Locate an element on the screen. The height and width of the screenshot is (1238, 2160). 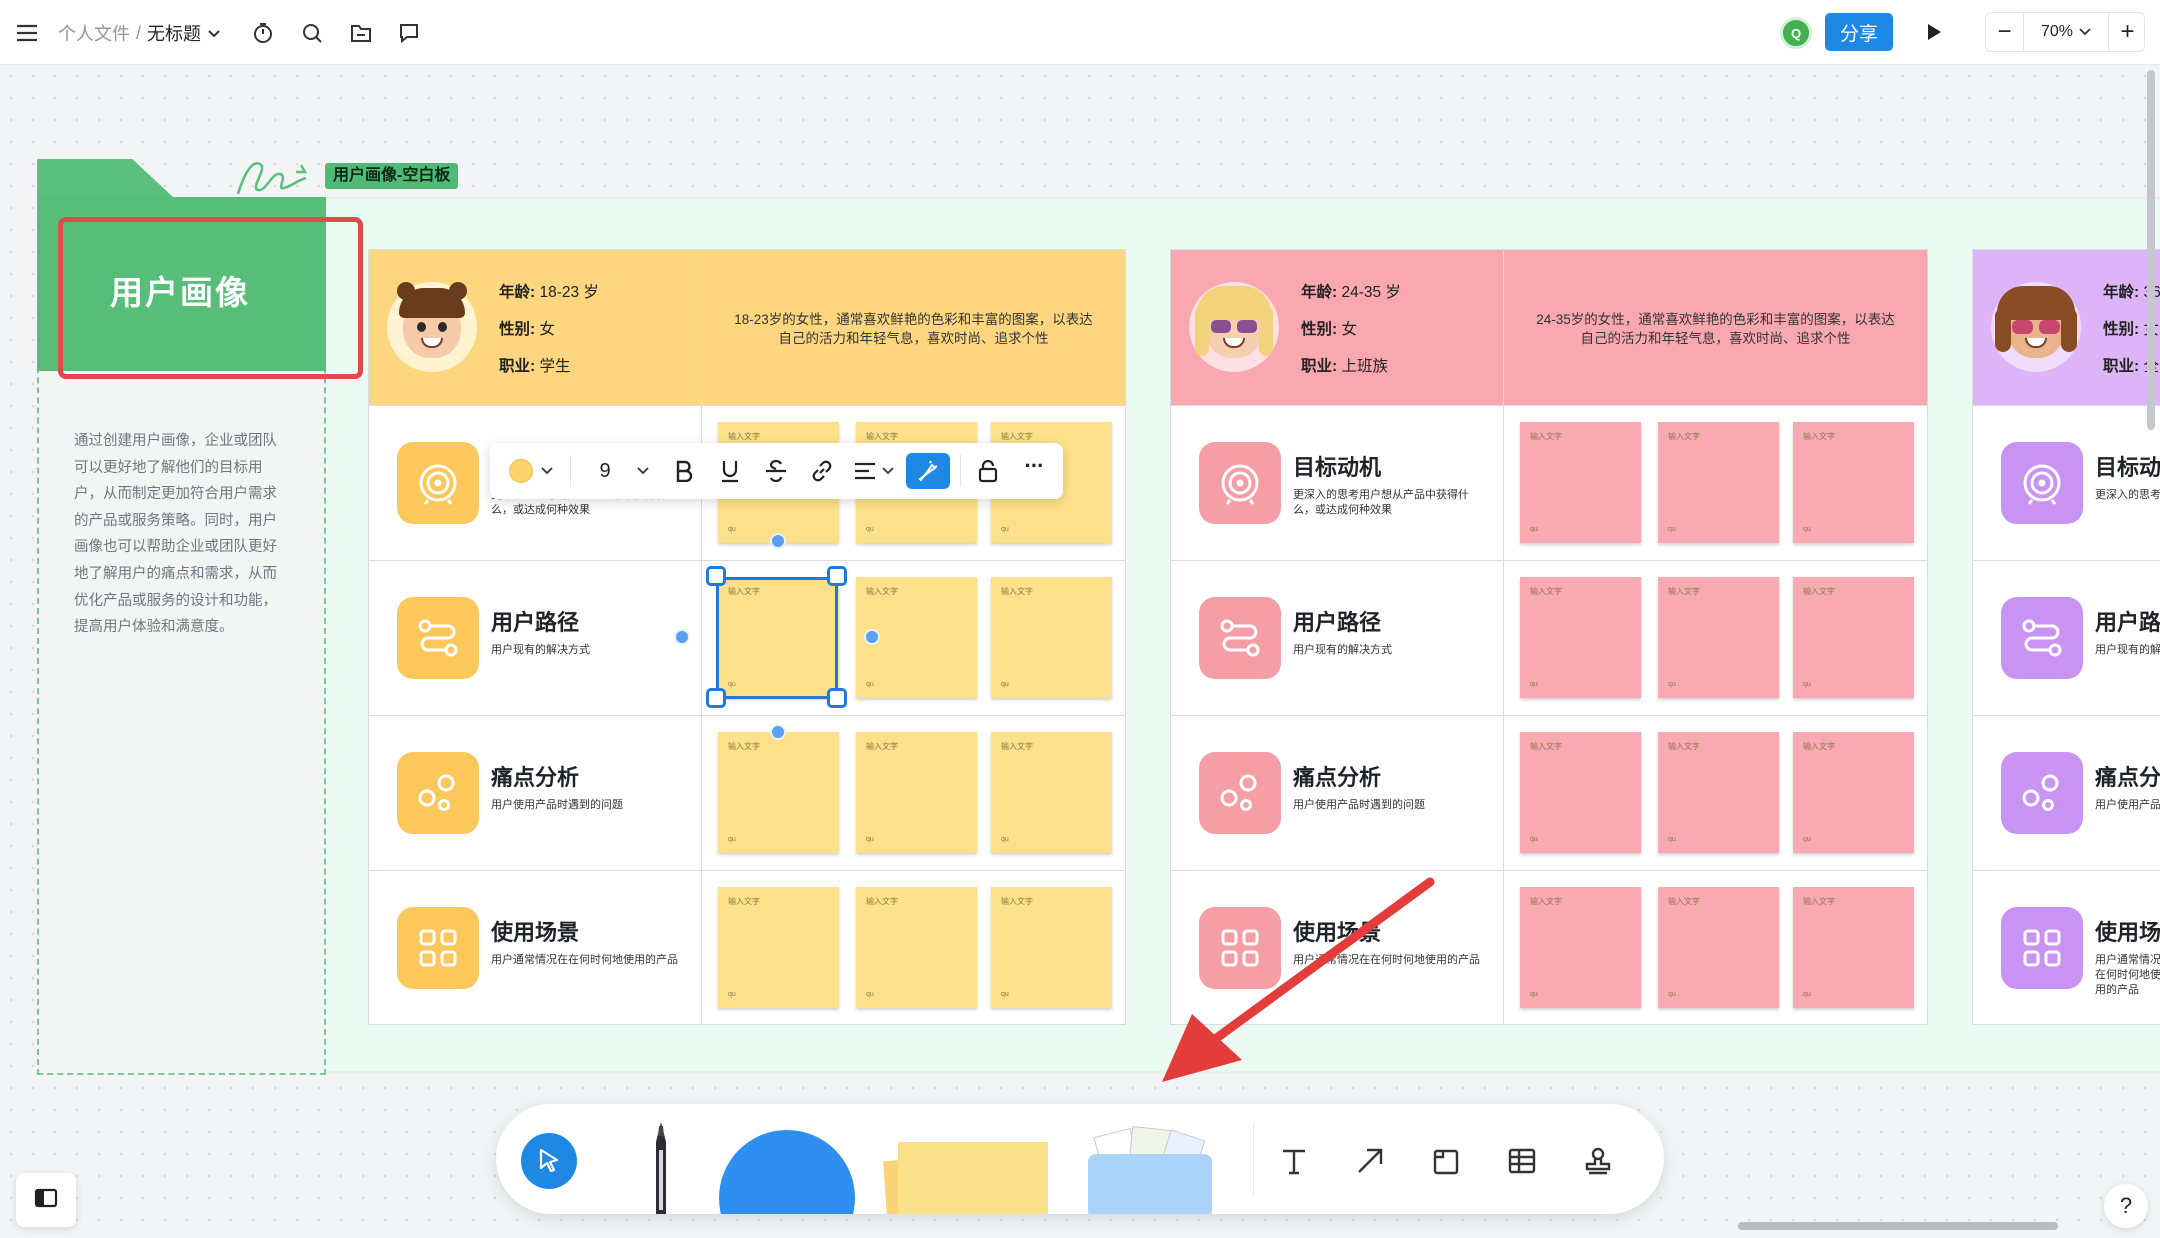
row-title: 目标动机 is located at coordinates (1337, 466).